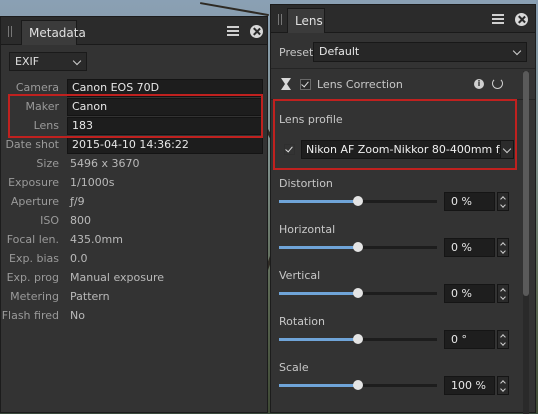 This screenshot has height=414, width=538. What do you see at coordinates (135, 259) in the screenshot?
I see `metadata-row: Exp. bias 0.0` at bounding box center [135, 259].